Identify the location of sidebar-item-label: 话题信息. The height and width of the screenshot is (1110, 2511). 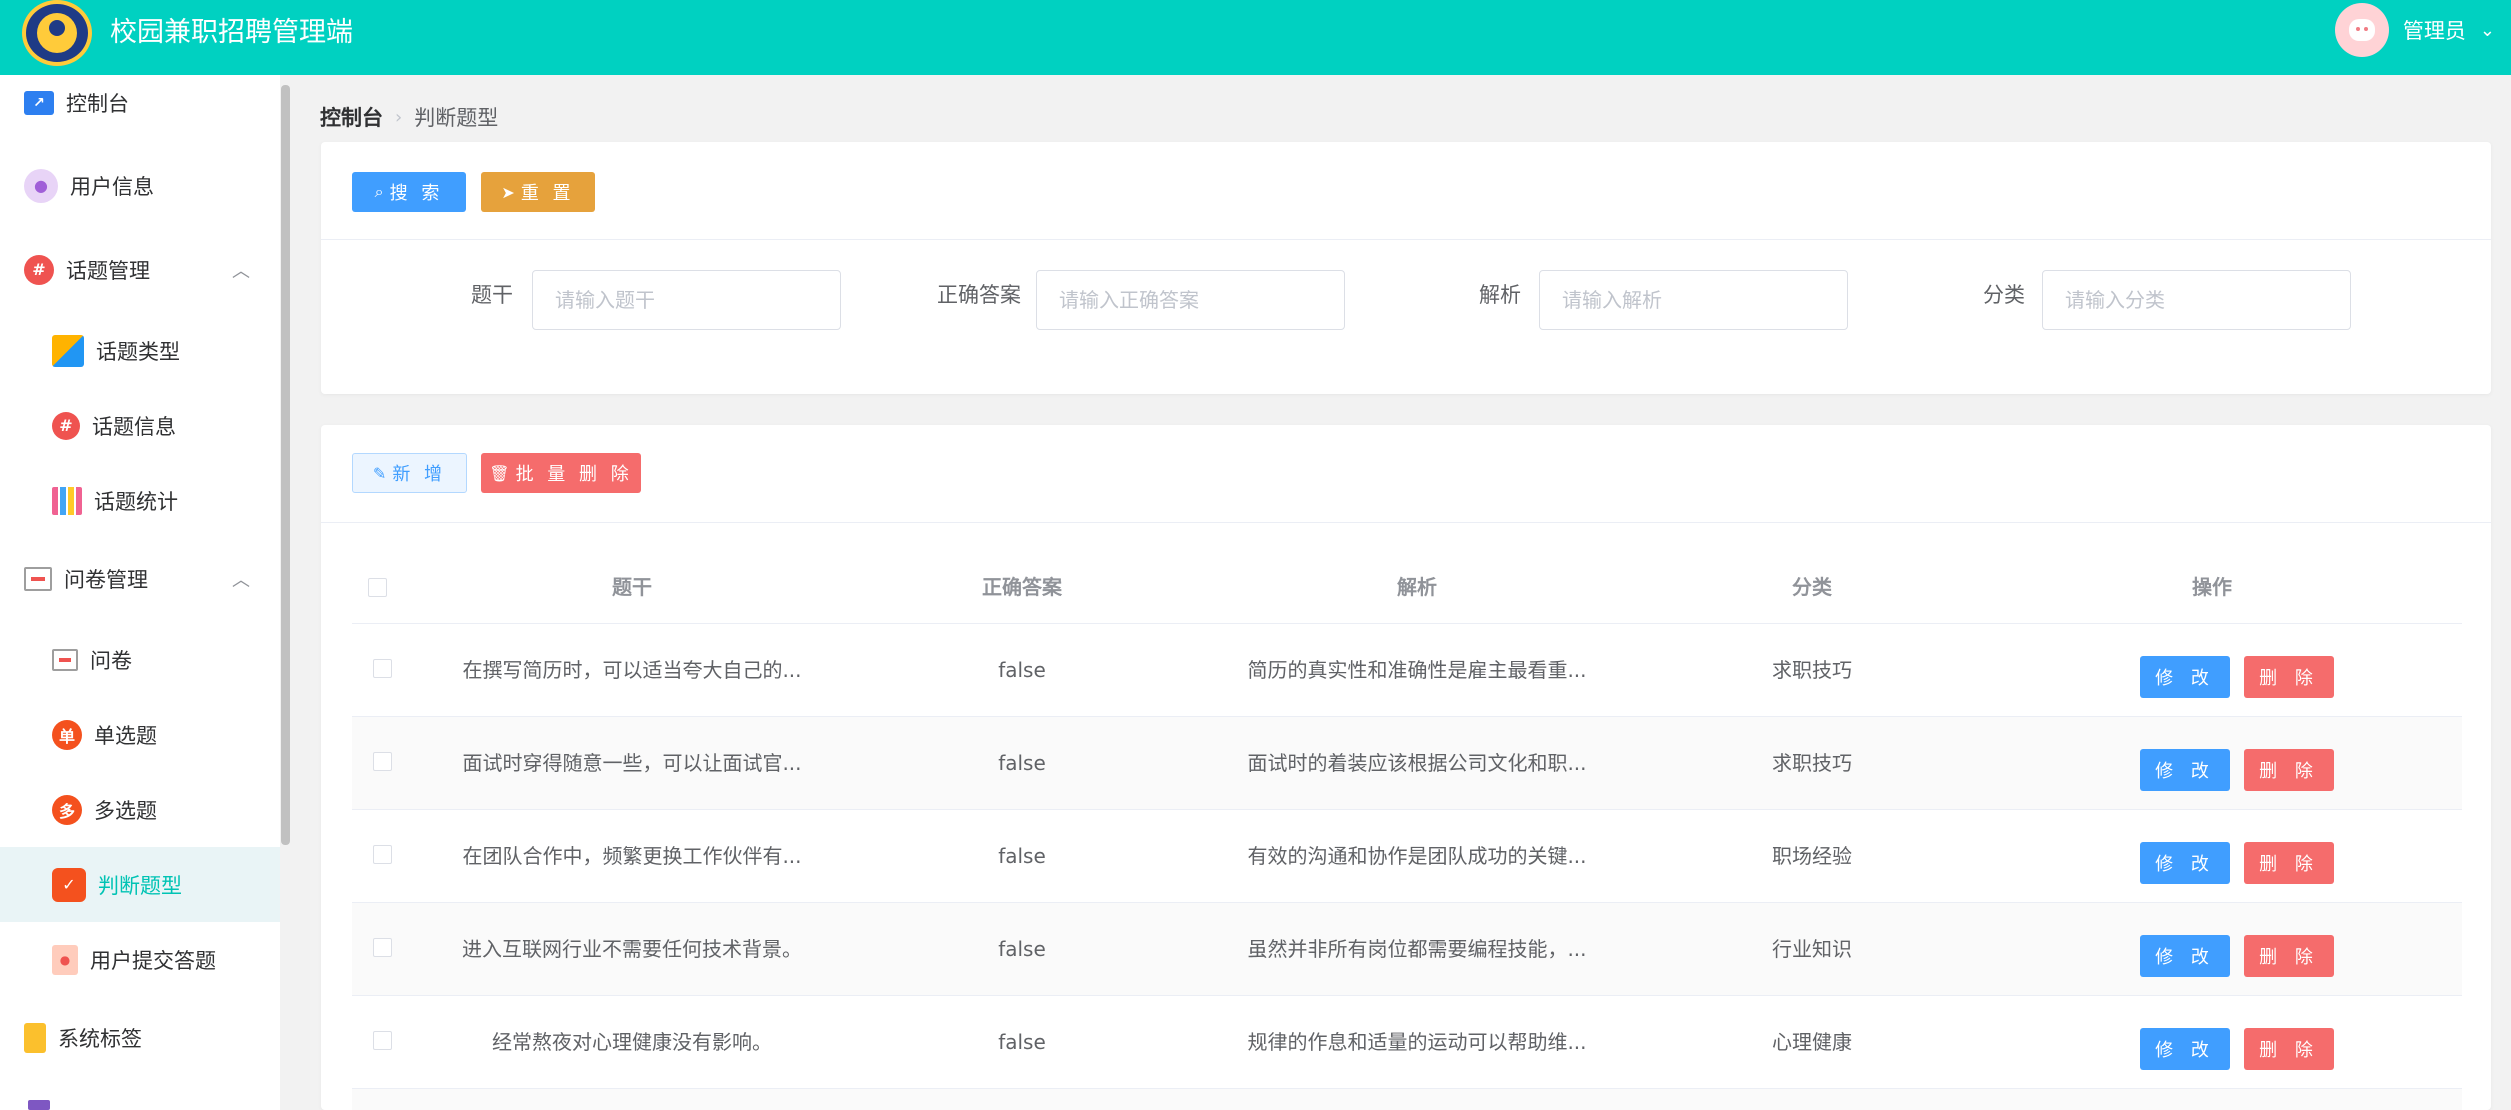
(134, 426).